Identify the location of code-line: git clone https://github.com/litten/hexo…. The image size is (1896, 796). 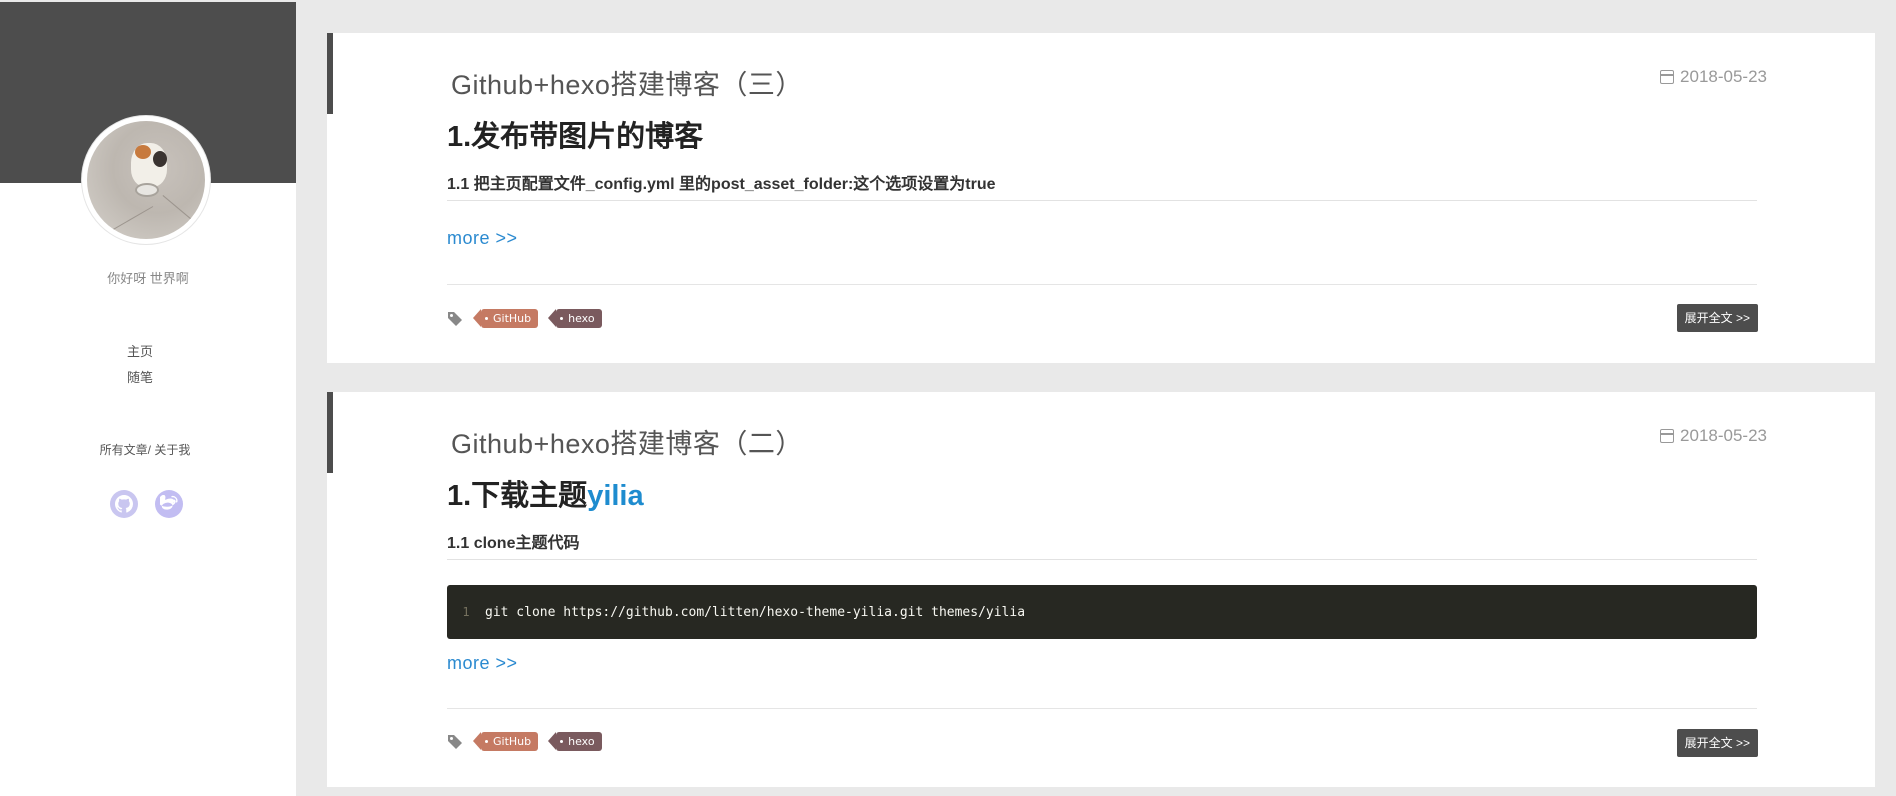
(755, 612).